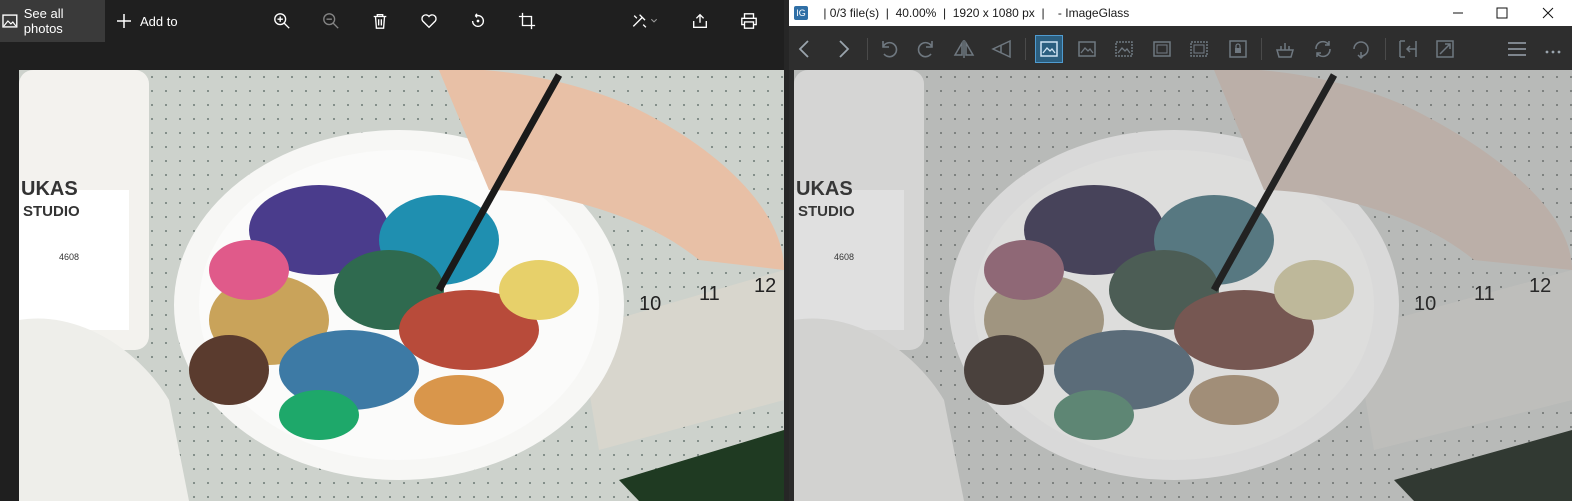 The width and height of the screenshot is (1572, 501). Describe the element at coordinates (380, 21) in the screenshot. I see `delete-icon` at that location.